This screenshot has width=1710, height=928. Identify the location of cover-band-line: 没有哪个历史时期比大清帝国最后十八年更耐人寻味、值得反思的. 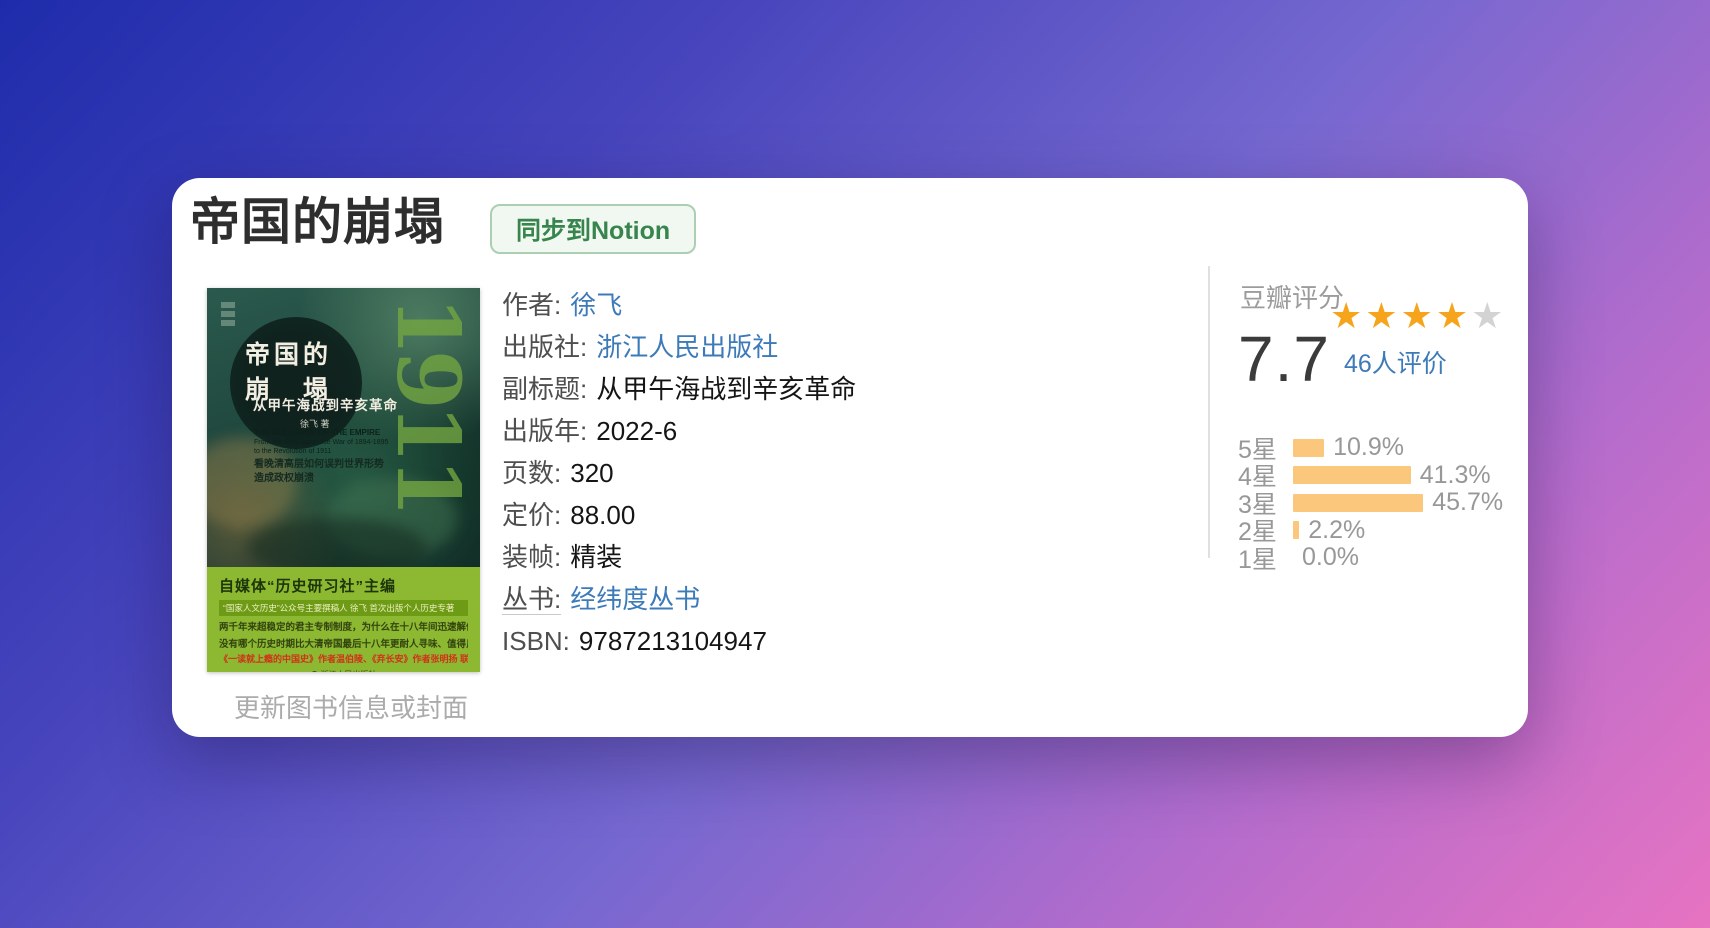
(343, 644).